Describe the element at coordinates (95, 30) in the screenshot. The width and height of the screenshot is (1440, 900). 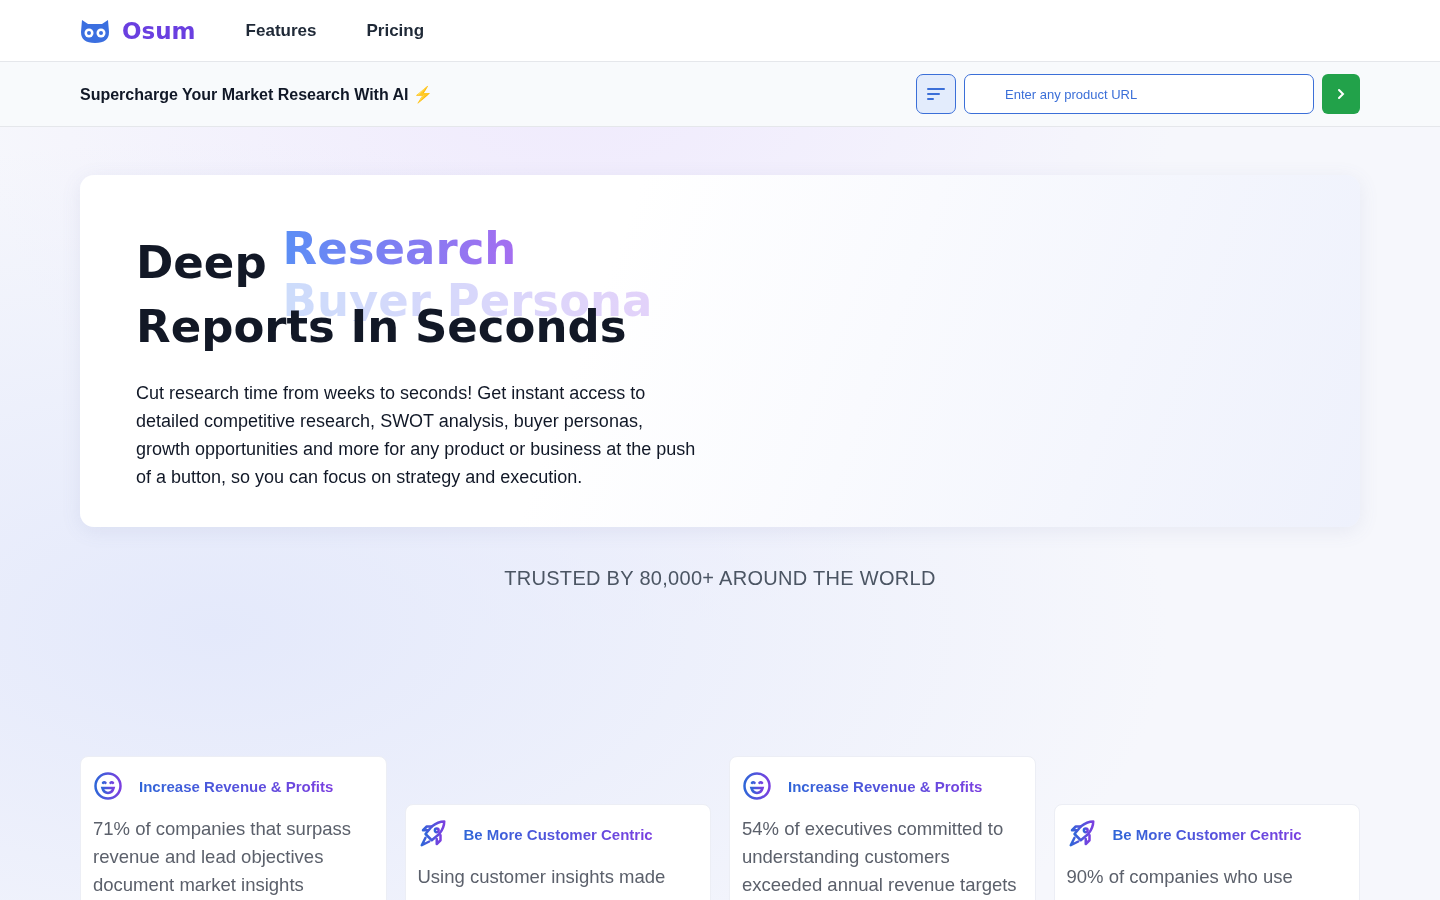
I see `owl-logo-icon` at that location.